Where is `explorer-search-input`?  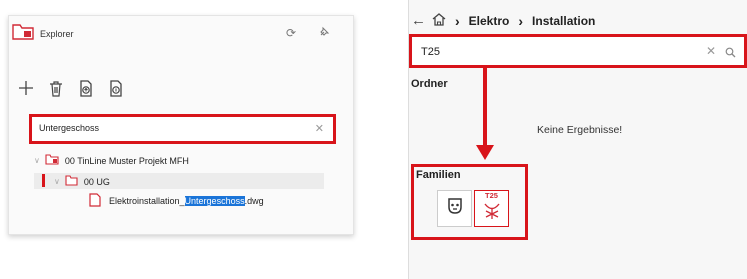 explorer-search-input is located at coordinates (174, 128).